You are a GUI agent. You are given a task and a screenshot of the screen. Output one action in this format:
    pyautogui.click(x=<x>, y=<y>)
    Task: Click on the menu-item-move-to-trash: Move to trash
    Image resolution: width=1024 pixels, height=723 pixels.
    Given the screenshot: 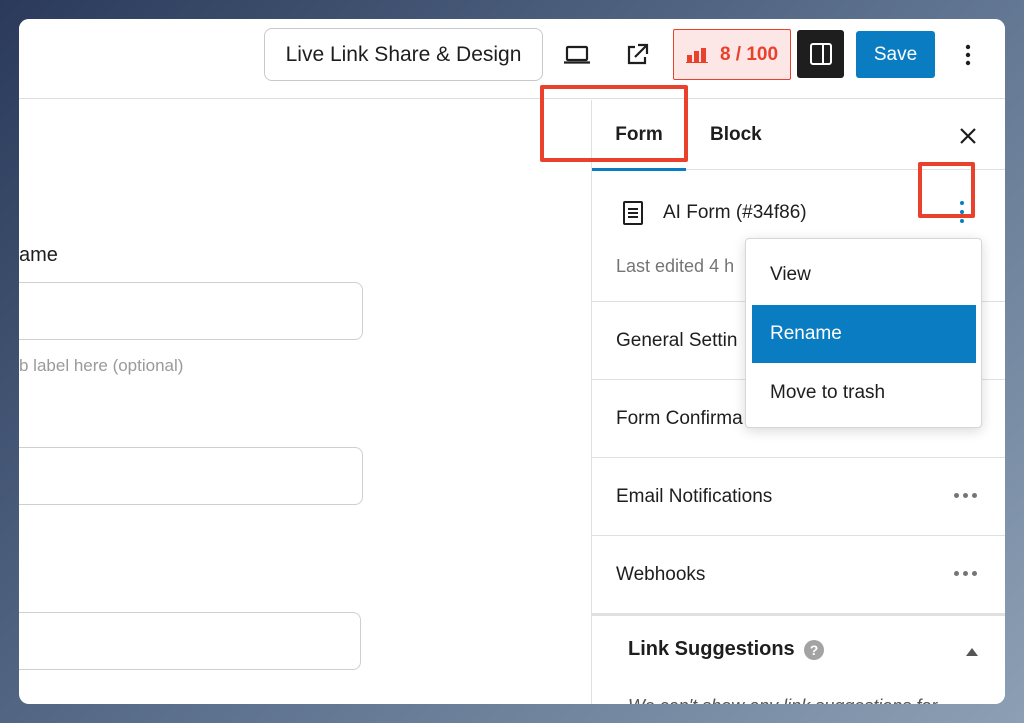 What is the action you would take?
    pyautogui.click(x=864, y=393)
    